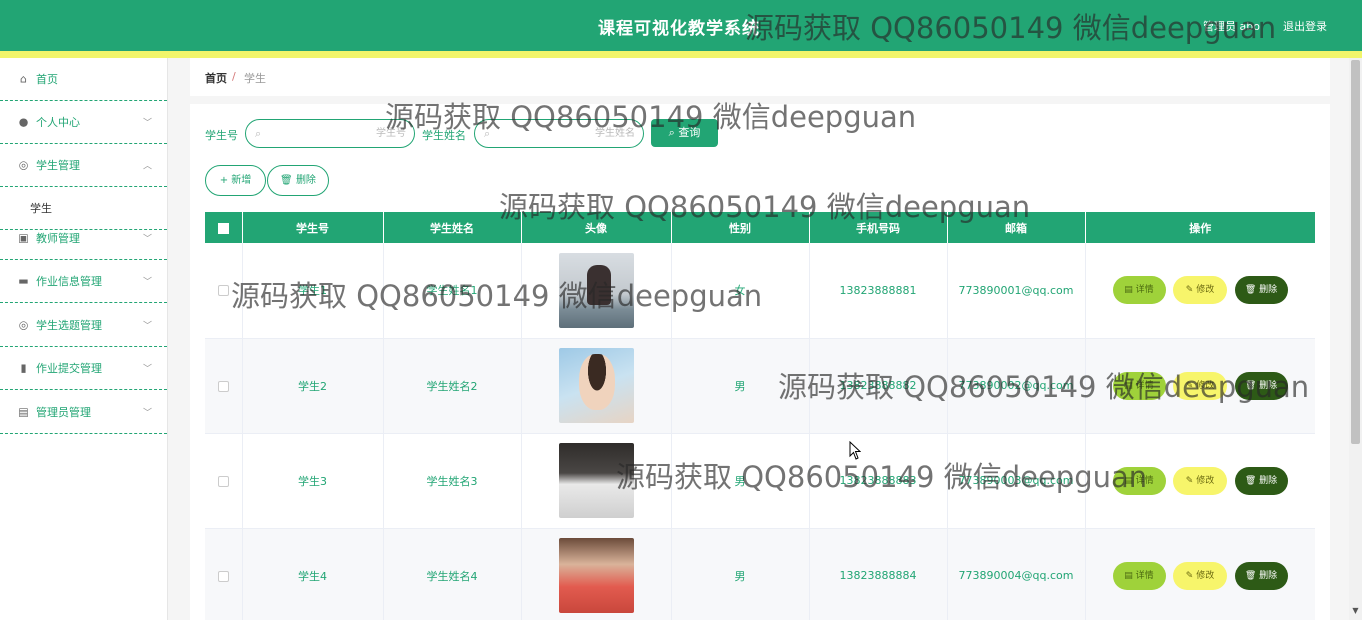  I want to click on book-icon: ▮, so click(23, 368).